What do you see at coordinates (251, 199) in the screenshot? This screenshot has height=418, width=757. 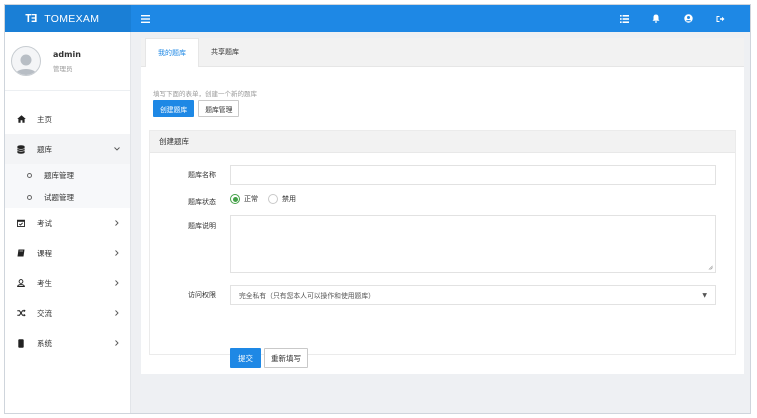 I see `status-normal-label: 正常` at bounding box center [251, 199].